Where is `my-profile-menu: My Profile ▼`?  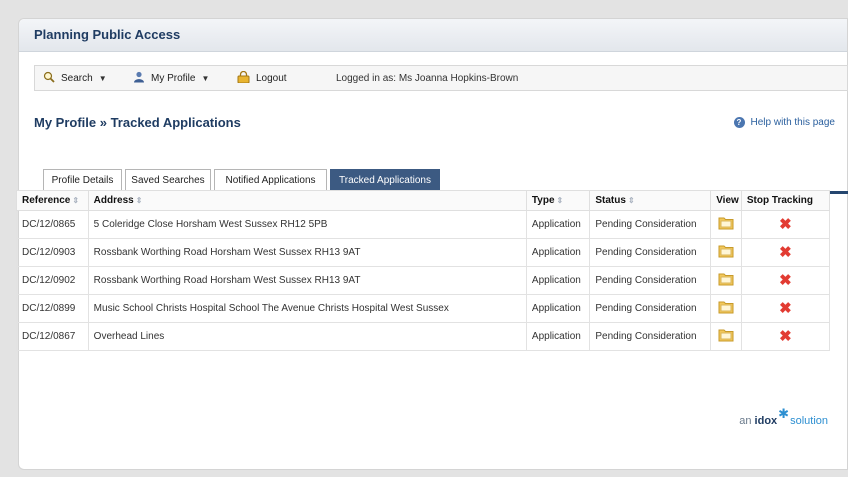
my-profile-menu: My Profile ▼ is located at coordinates (171, 78).